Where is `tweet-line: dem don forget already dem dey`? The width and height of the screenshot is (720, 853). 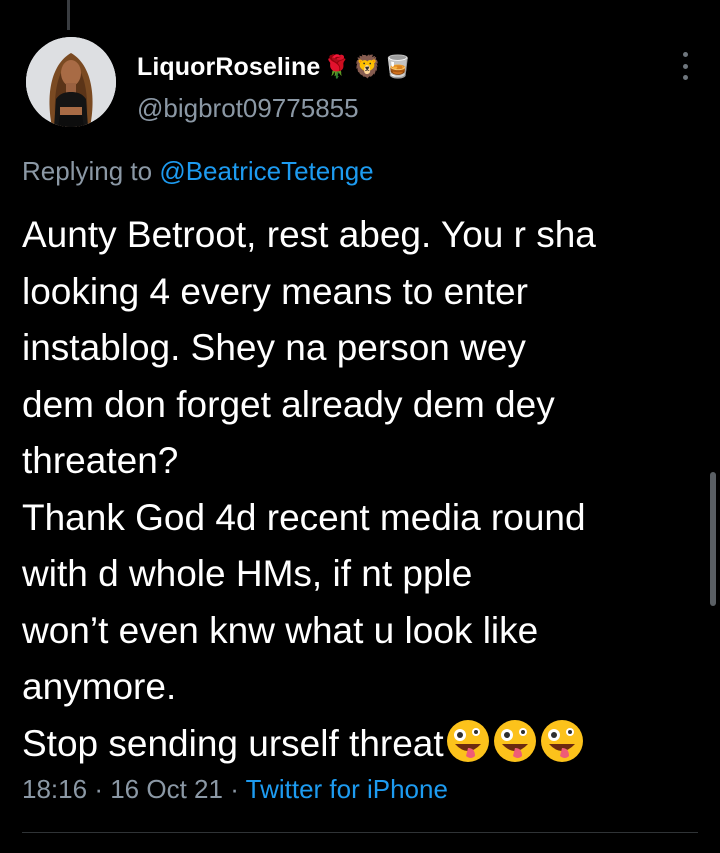
tweet-line: dem don forget already dem dey is located at coordinates (288, 404).